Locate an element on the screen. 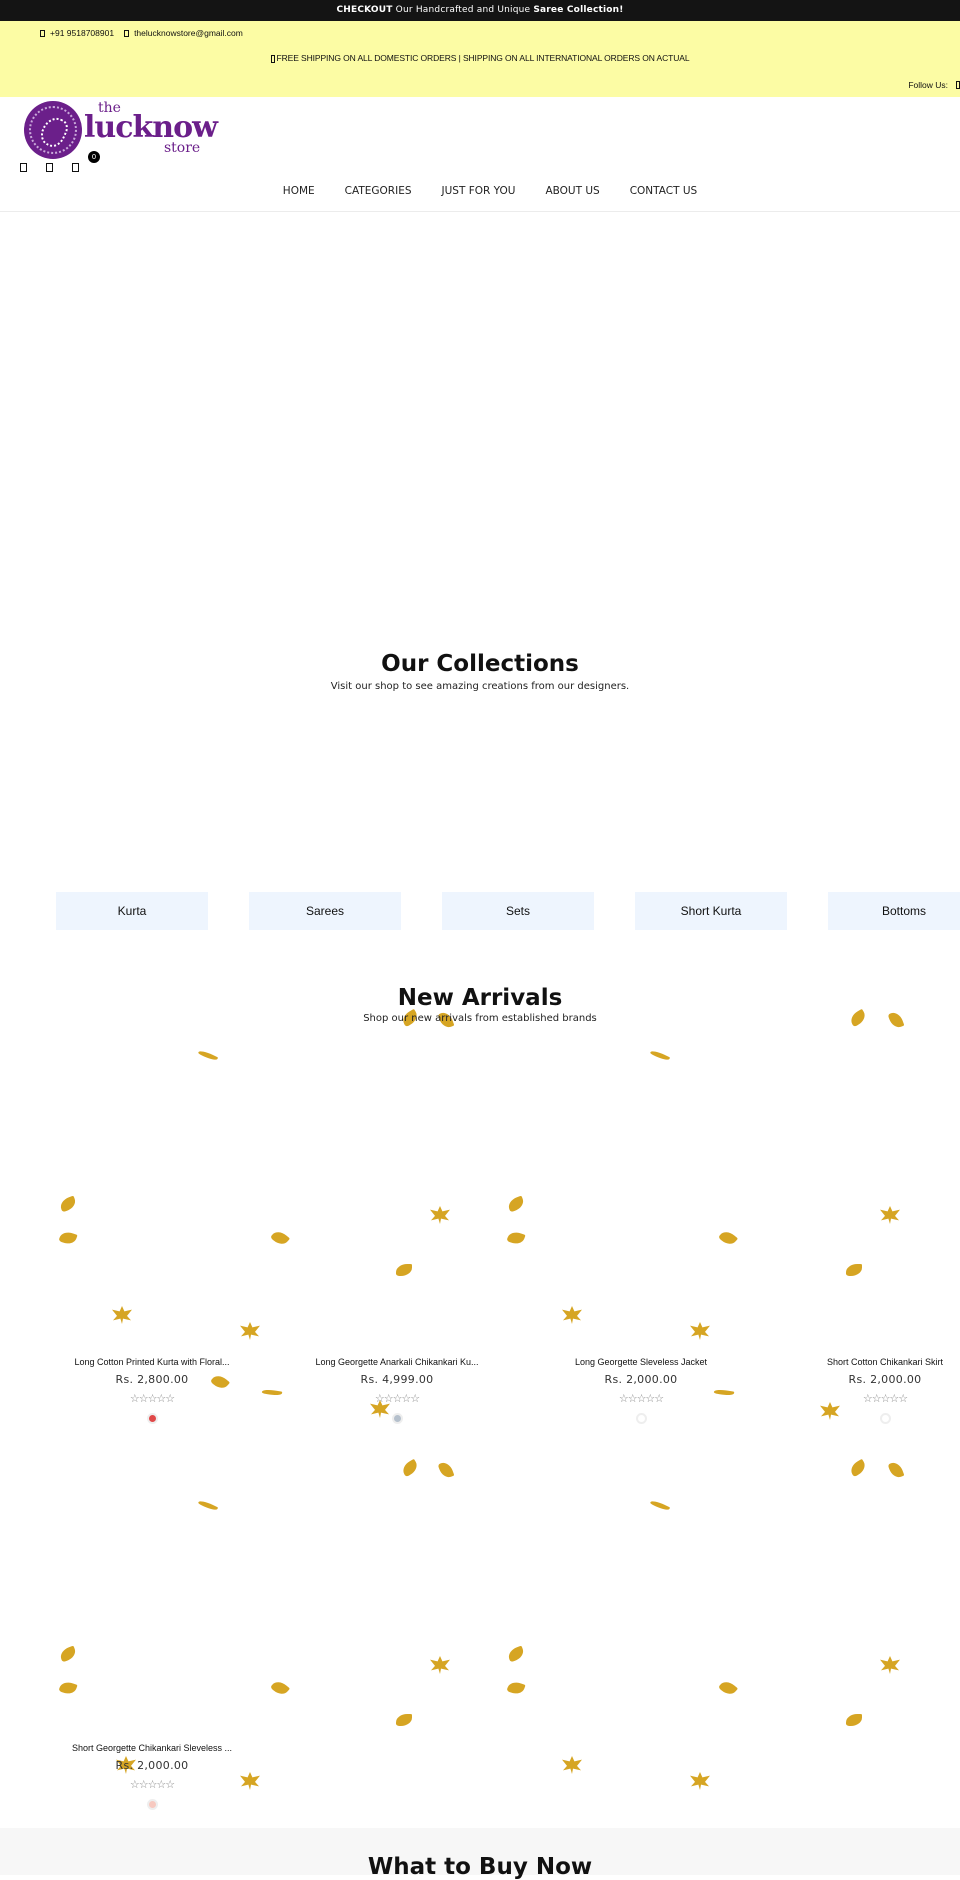 Image resolution: width=960 pixels, height=1880 pixels. category-bottoms: Bottoms is located at coordinates (894, 911).